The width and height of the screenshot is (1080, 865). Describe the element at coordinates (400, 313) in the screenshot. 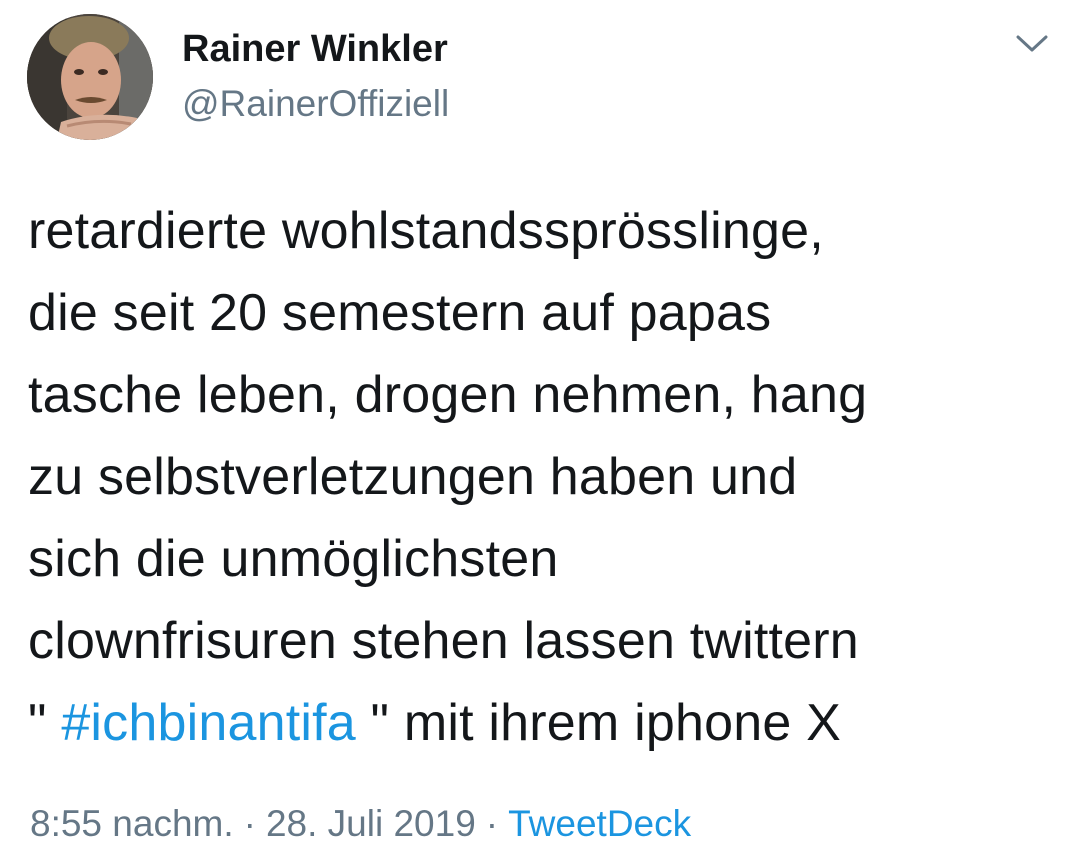

I see `tweet-text-line: die seit 20 semestern auf papas` at that location.